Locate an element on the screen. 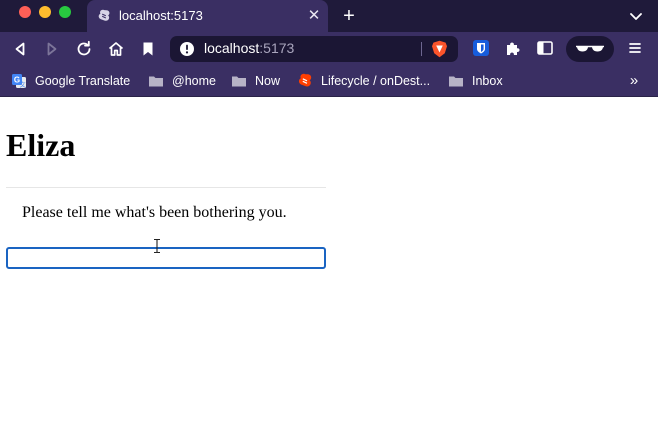 Image resolution: width=658 pixels, height=440 pixels. url-port: :5173 is located at coordinates (277, 48).